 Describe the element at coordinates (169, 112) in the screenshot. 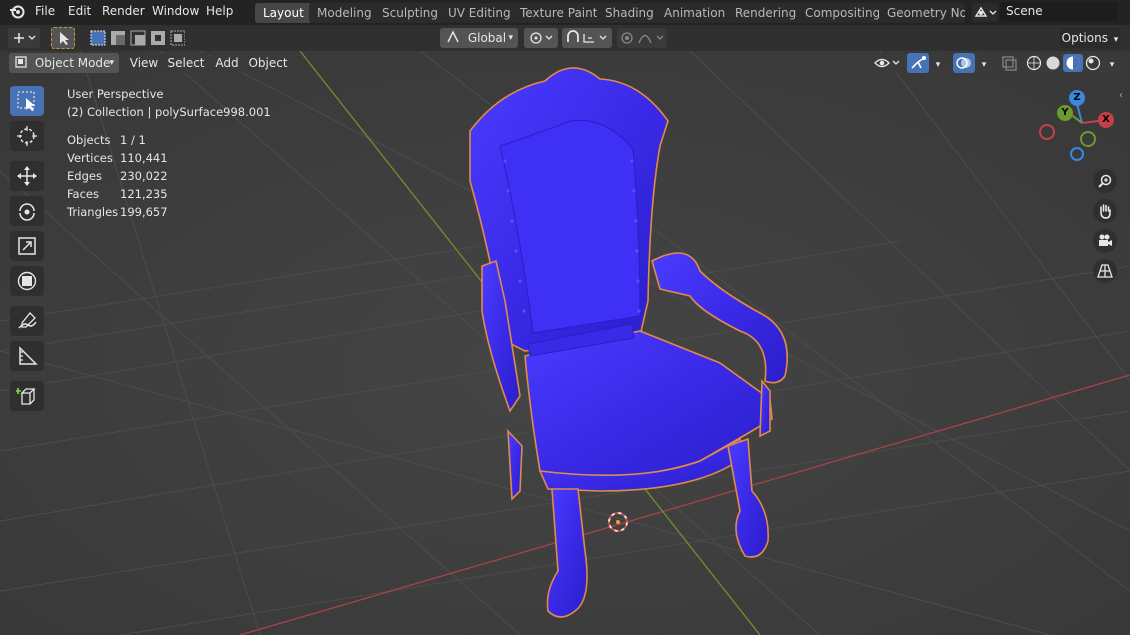

I see `collection-info: (2) Collection | polySurface998.001` at that location.